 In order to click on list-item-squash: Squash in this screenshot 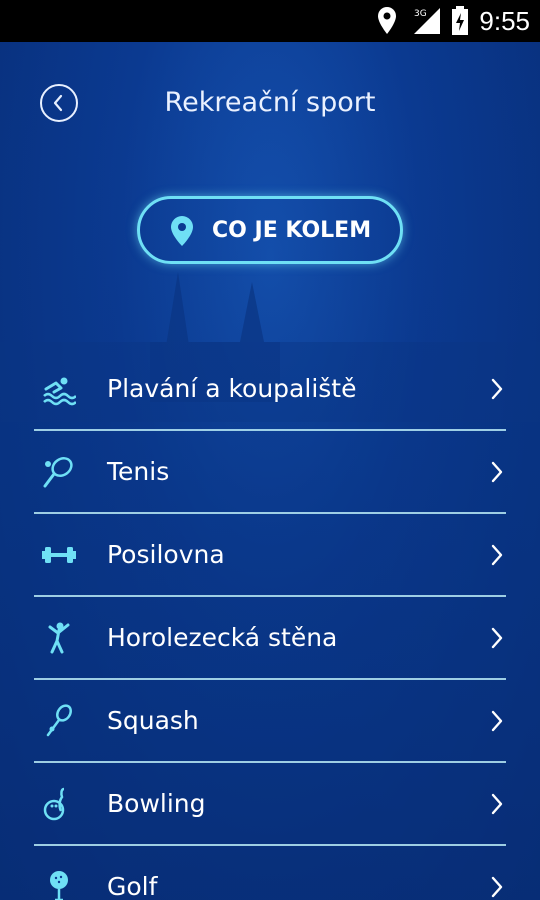, I will do `click(270, 721)`.